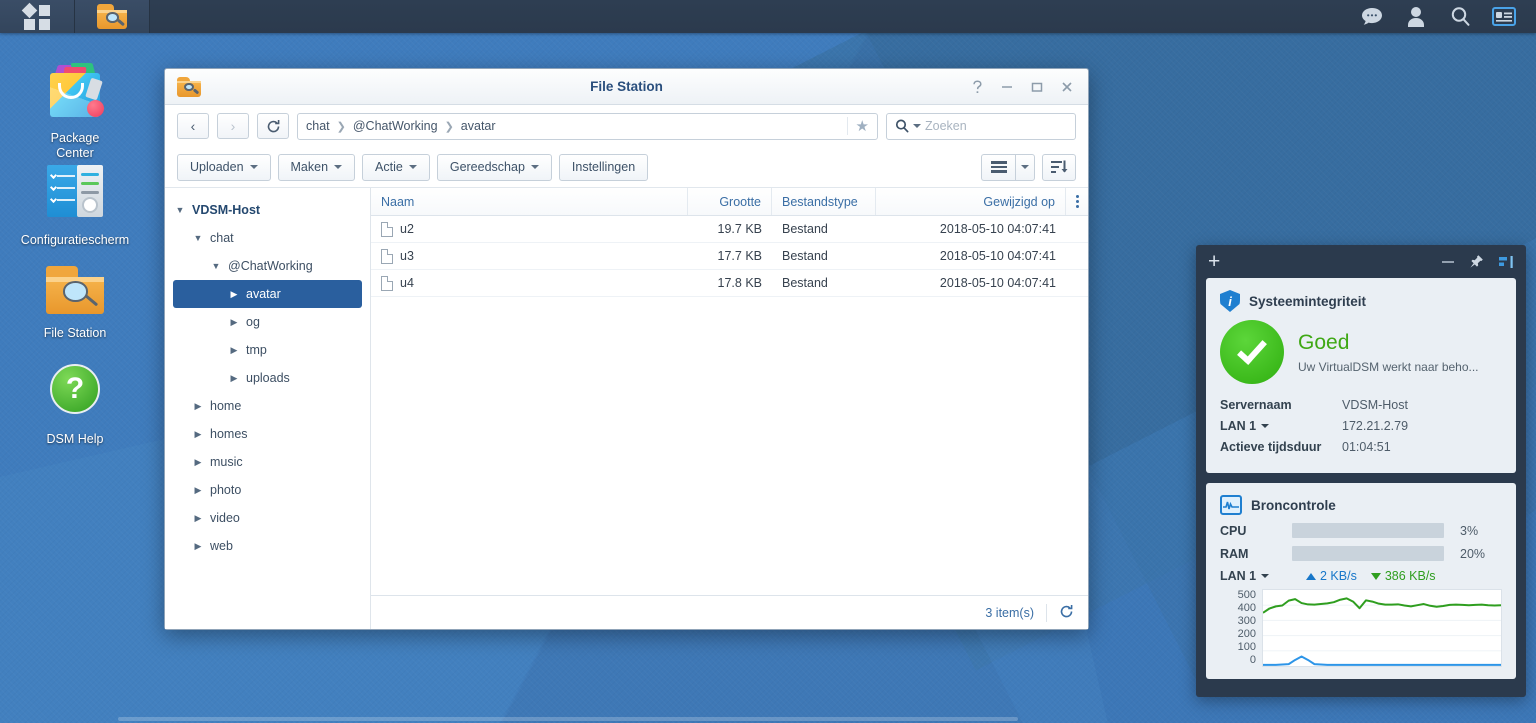  What do you see at coordinates (37, 16) in the screenshot?
I see `main-menu-button` at bounding box center [37, 16].